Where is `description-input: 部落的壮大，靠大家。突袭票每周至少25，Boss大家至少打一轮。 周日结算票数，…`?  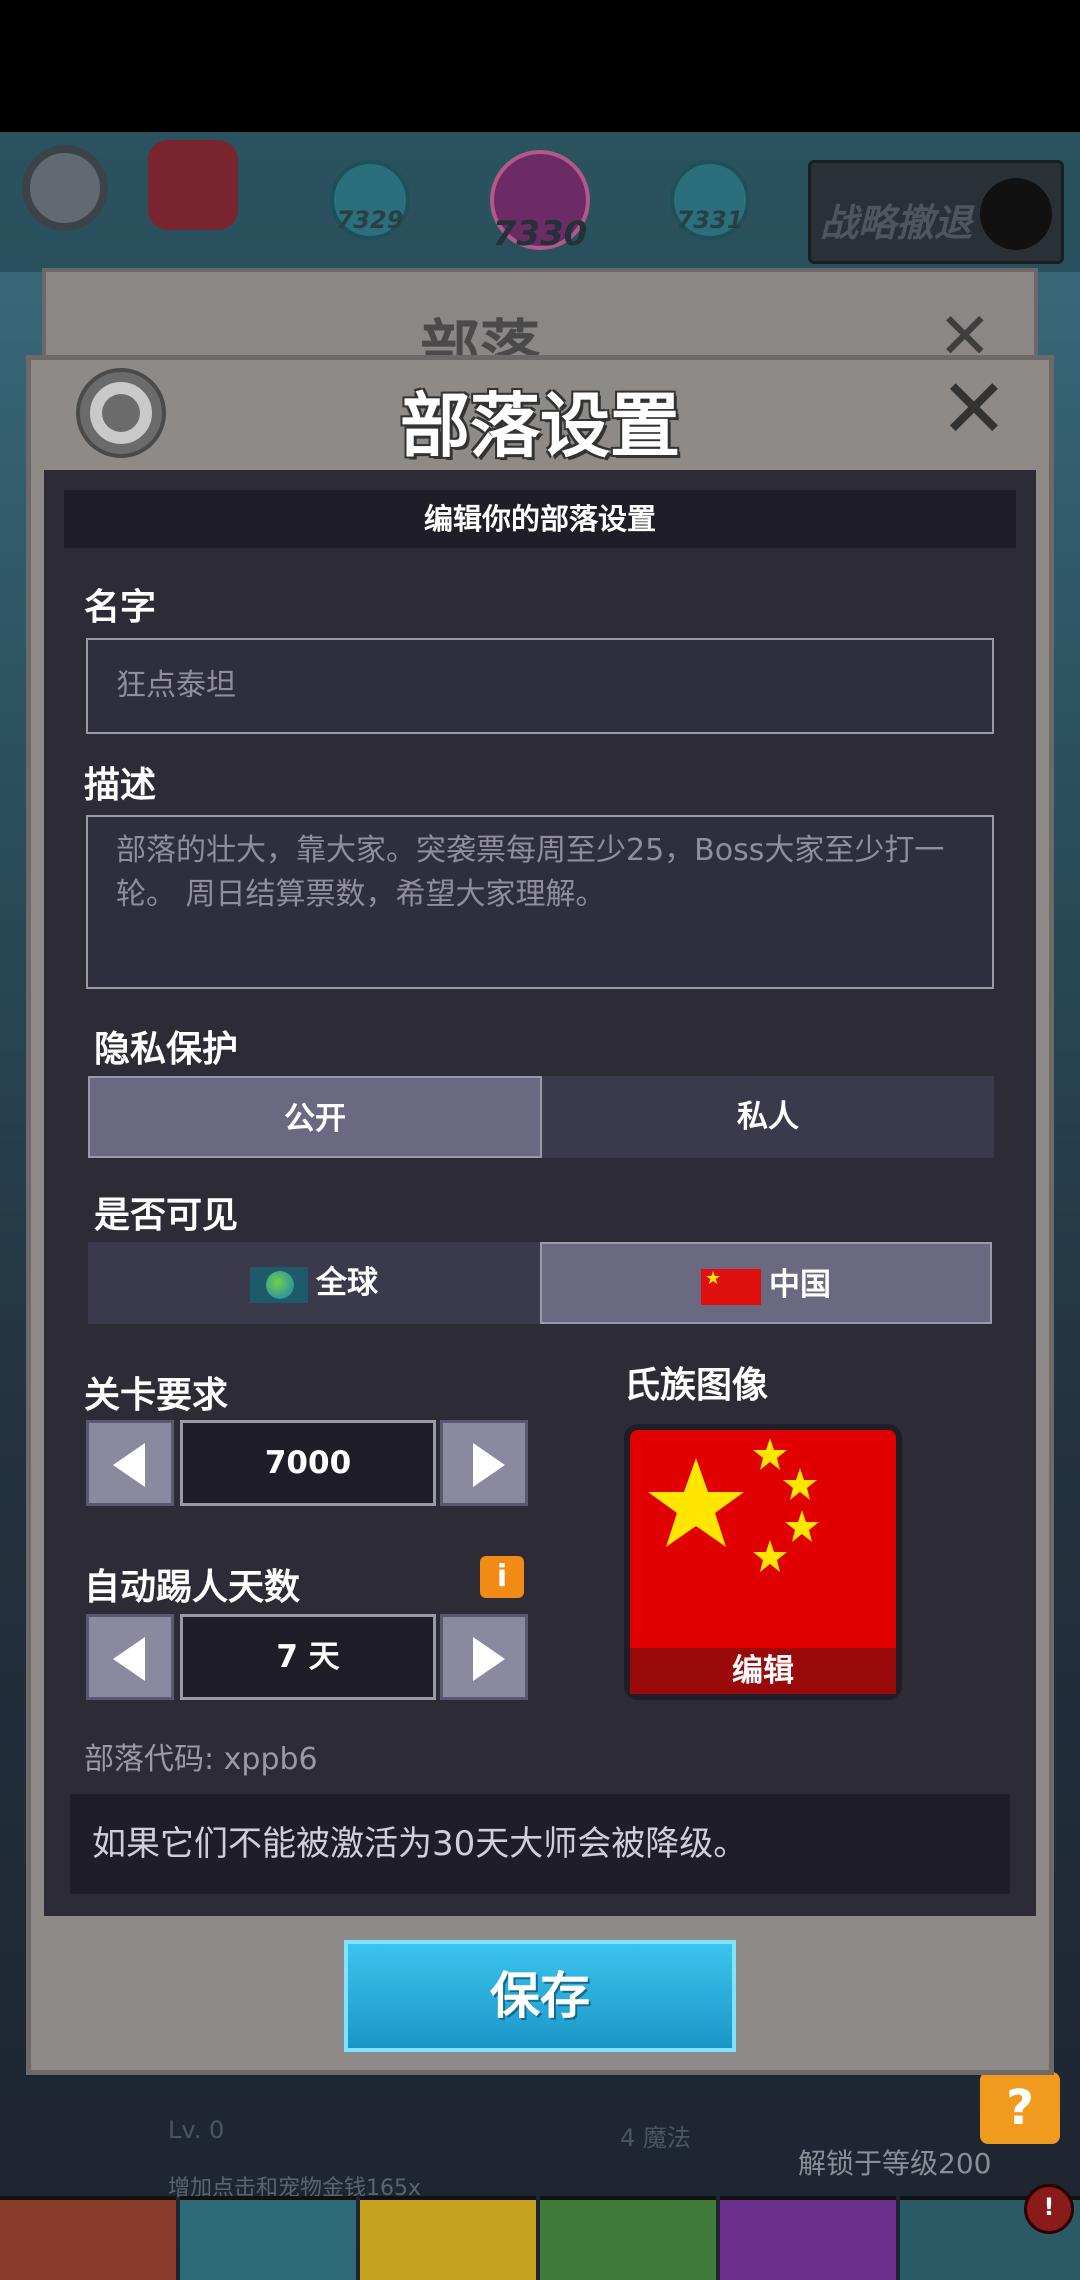
description-input: 部落的壮大，靠大家。突袭票每周至少25，Boss大家至少打一轮。 周日结算票数，… is located at coordinates (540, 902).